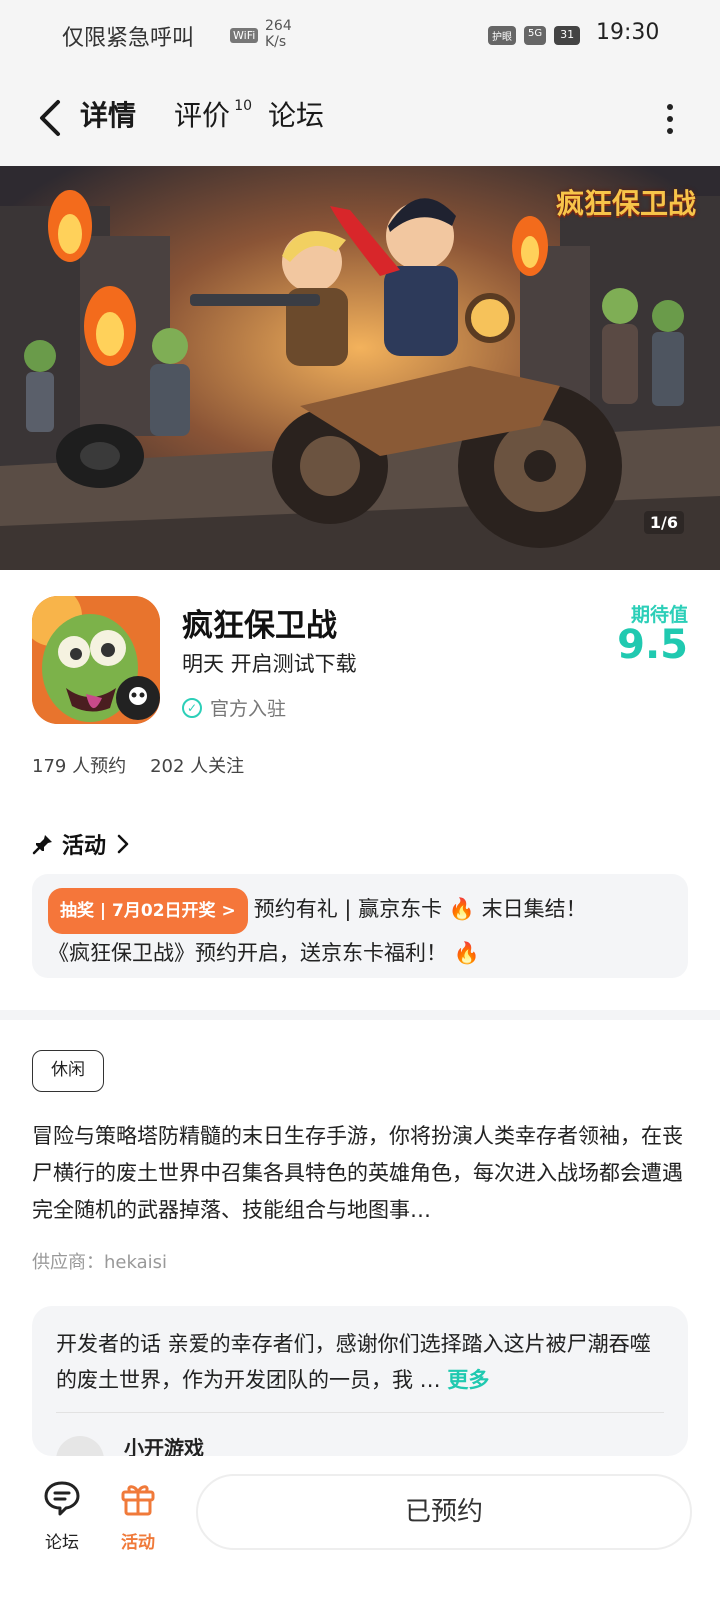 Image resolution: width=720 pixels, height=1600 pixels. Describe the element at coordinates (164, 1444) in the screenshot. I see `developer-name: 小开游戏` at that location.